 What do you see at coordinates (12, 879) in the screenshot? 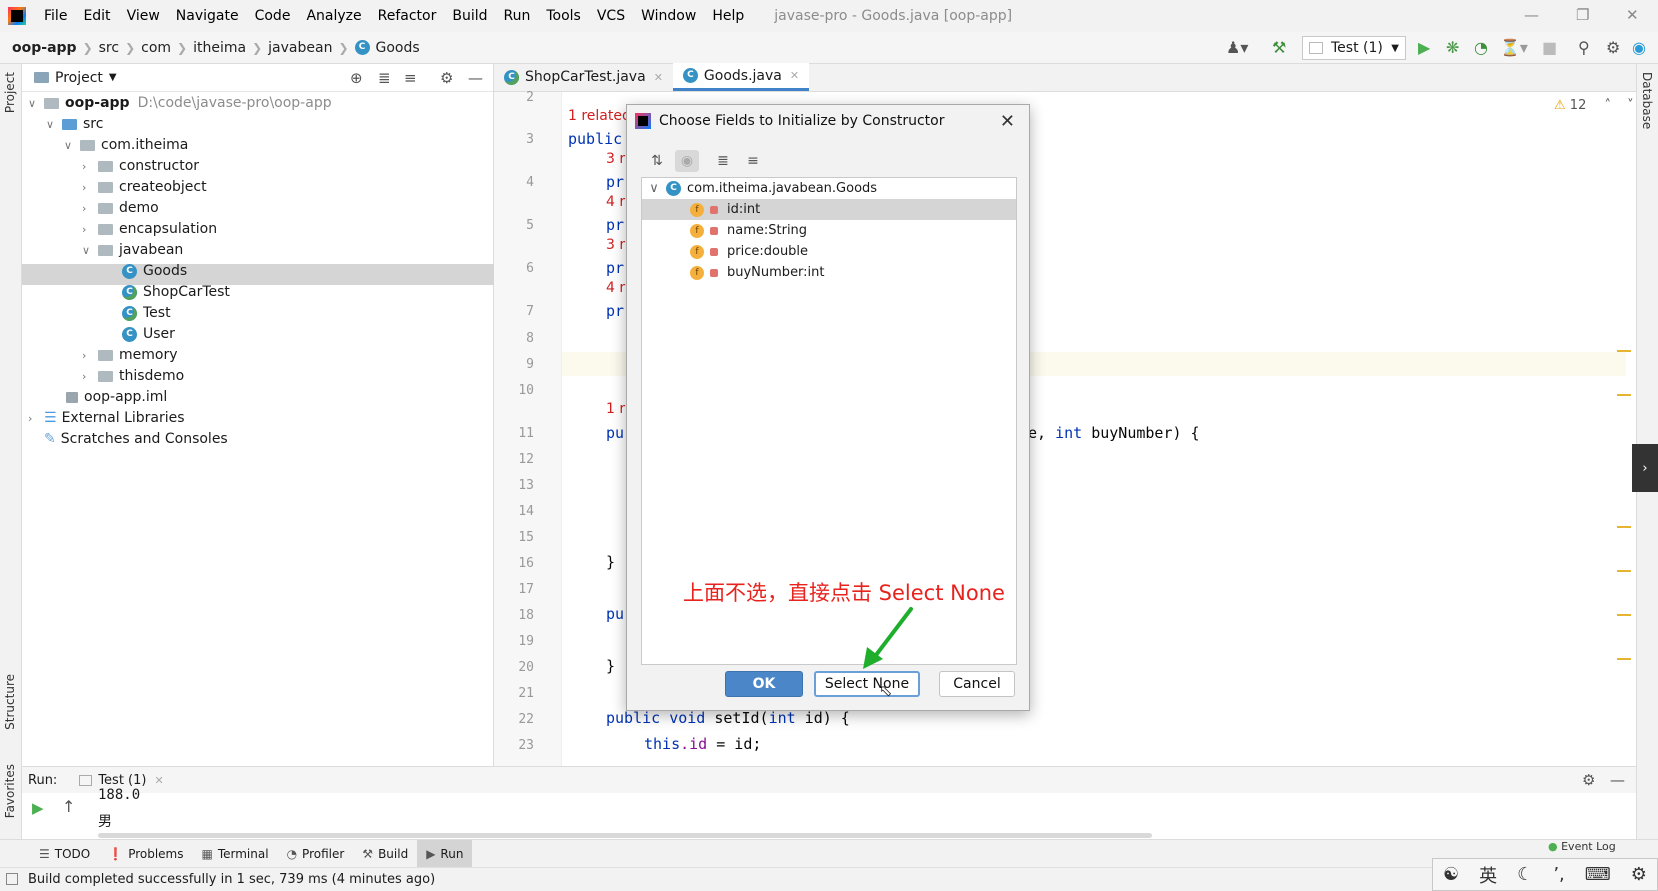
I see `status-toggle-icon` at bounding box center [12, 879].